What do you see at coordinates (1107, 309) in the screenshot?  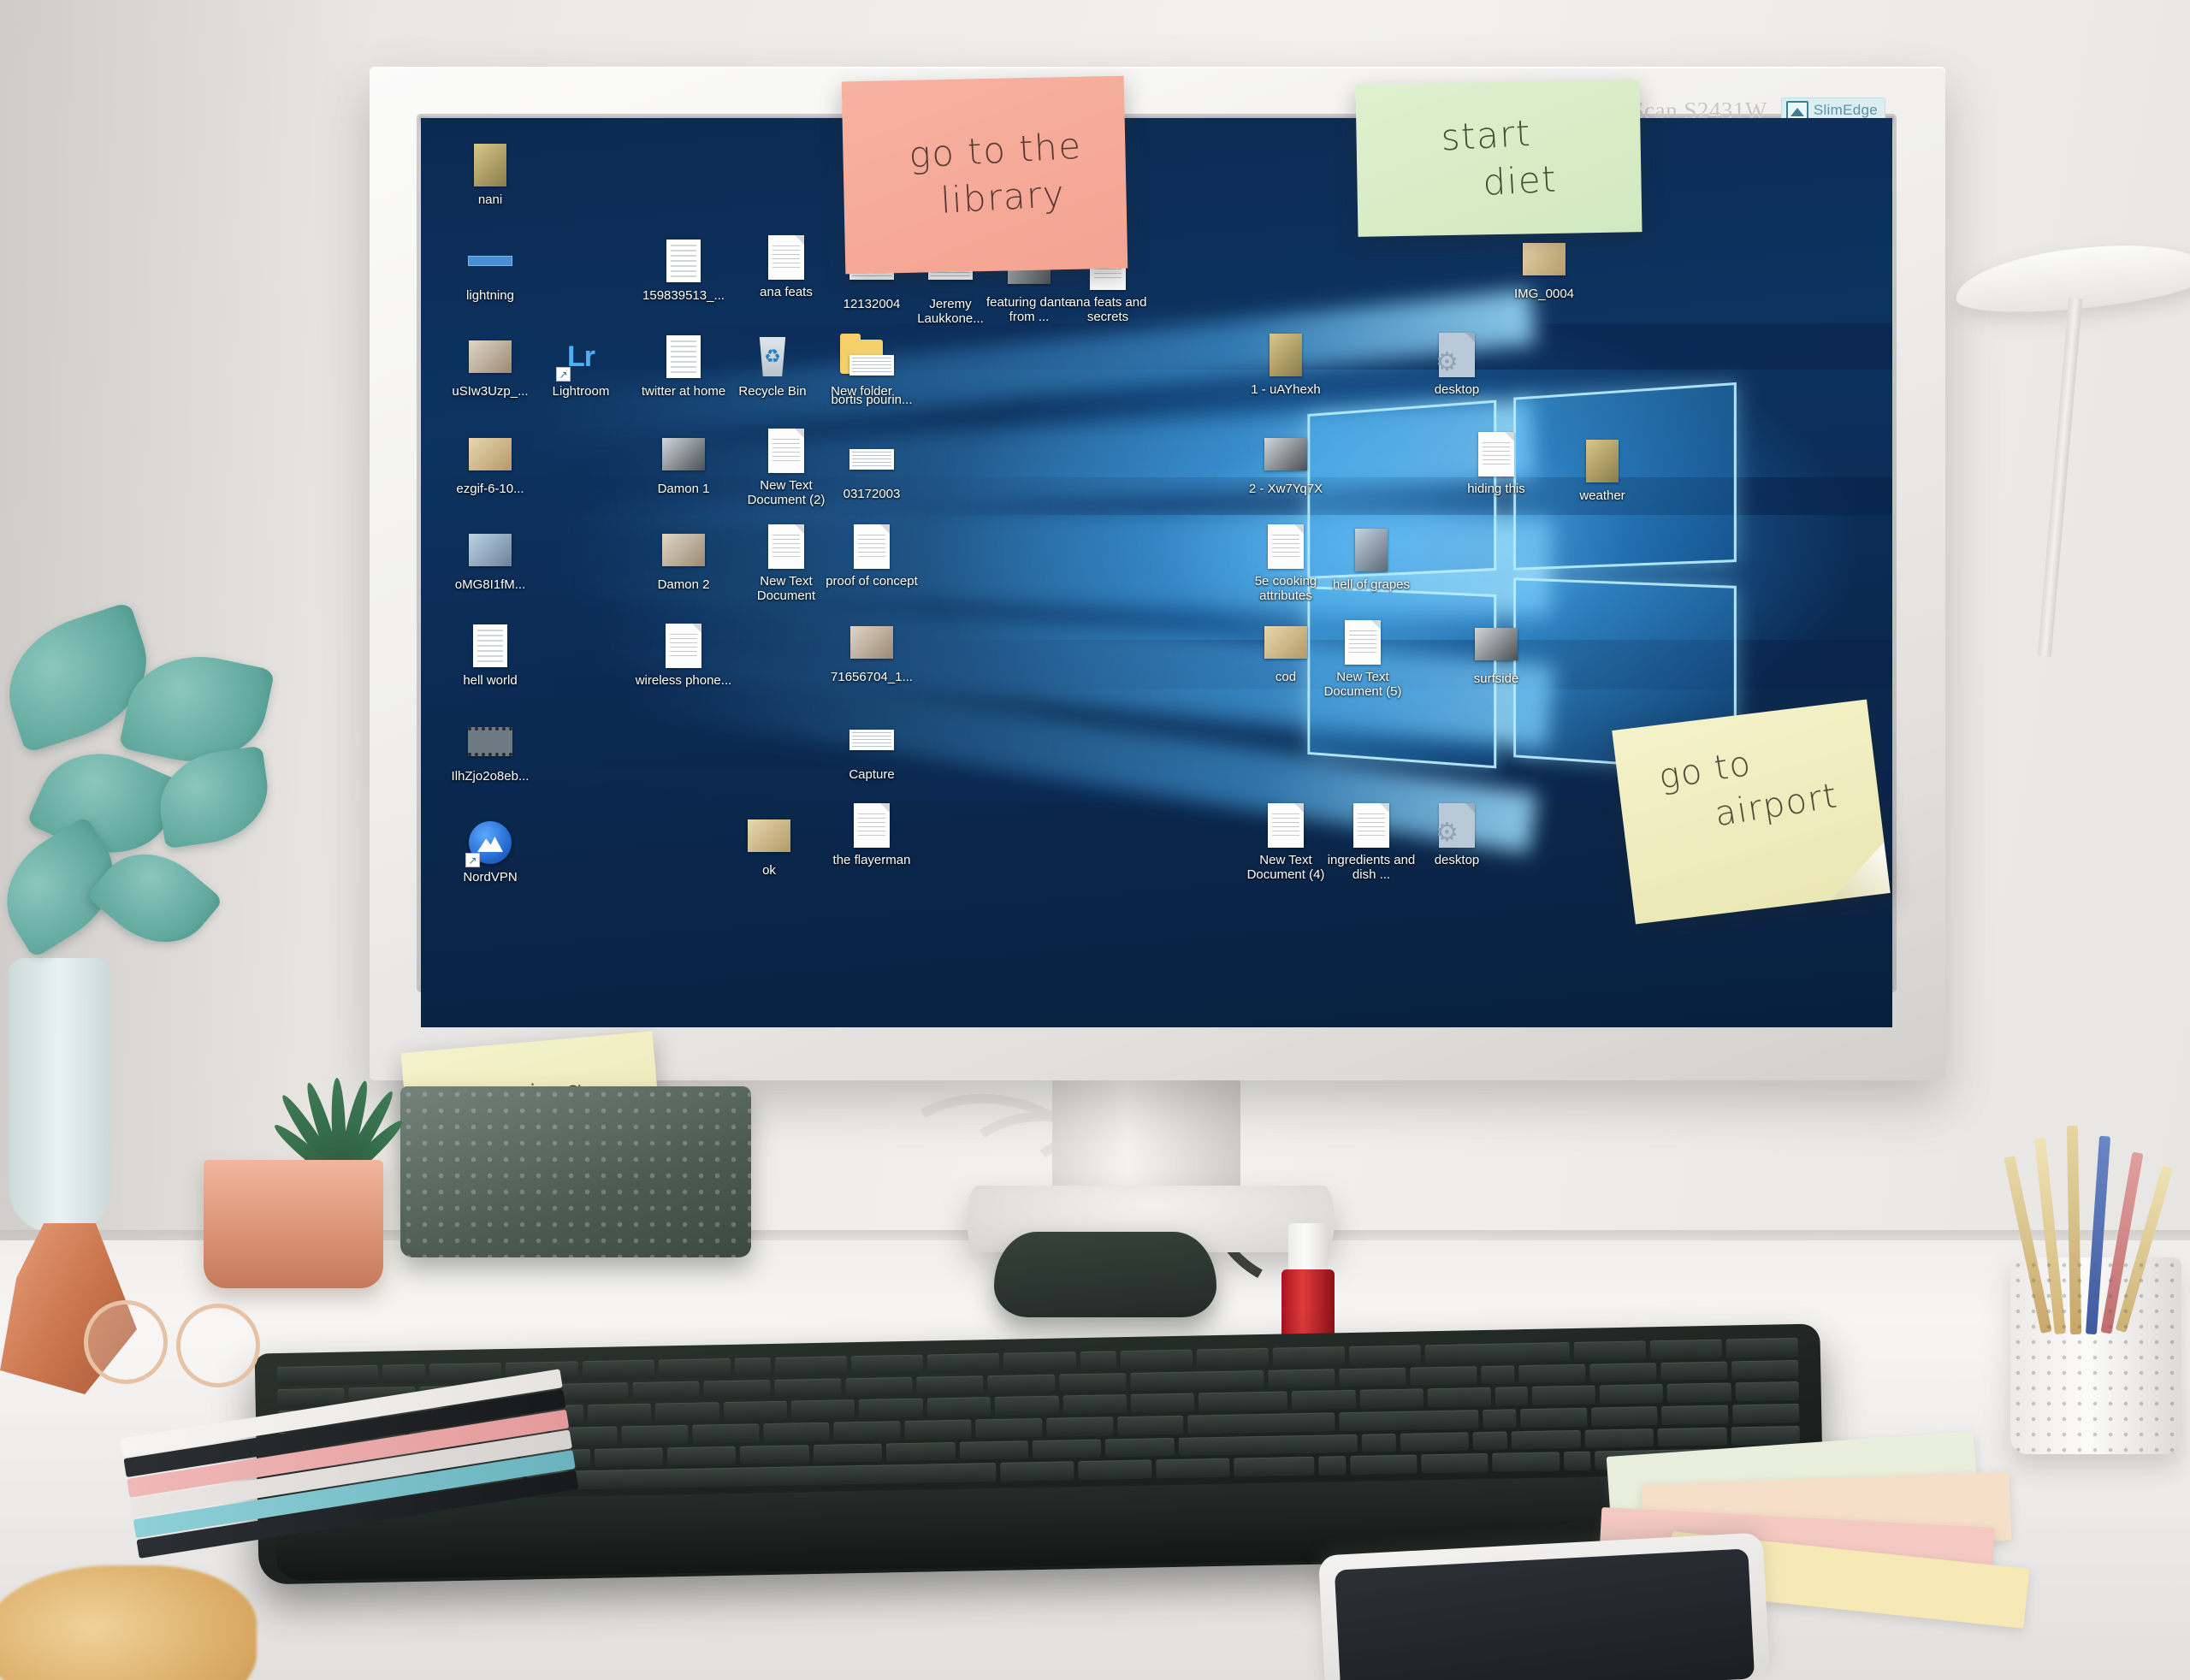 I see `desktop-icon-label: ana feats and secrets` at bounding box center [1107, 309].